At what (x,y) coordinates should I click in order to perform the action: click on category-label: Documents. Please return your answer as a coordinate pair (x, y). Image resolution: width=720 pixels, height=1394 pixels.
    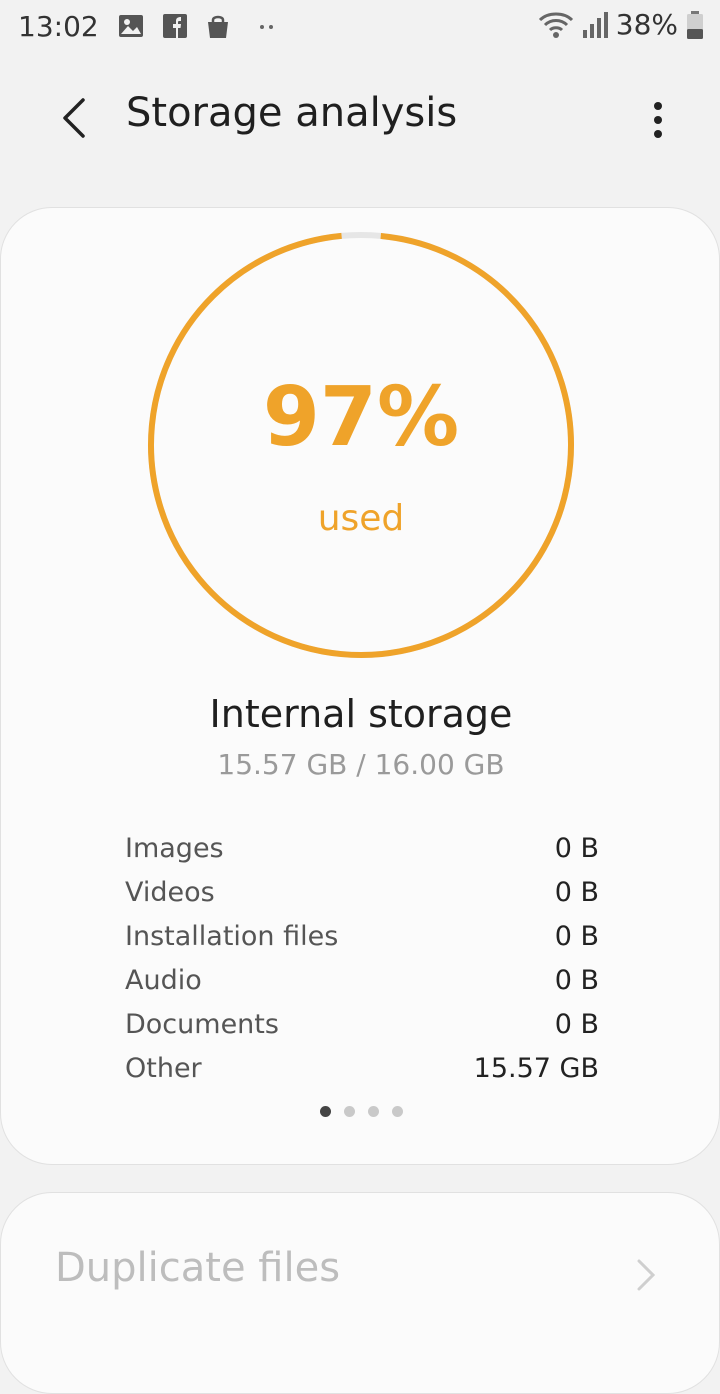
    Looking at the image, I should click on (202, 1024).